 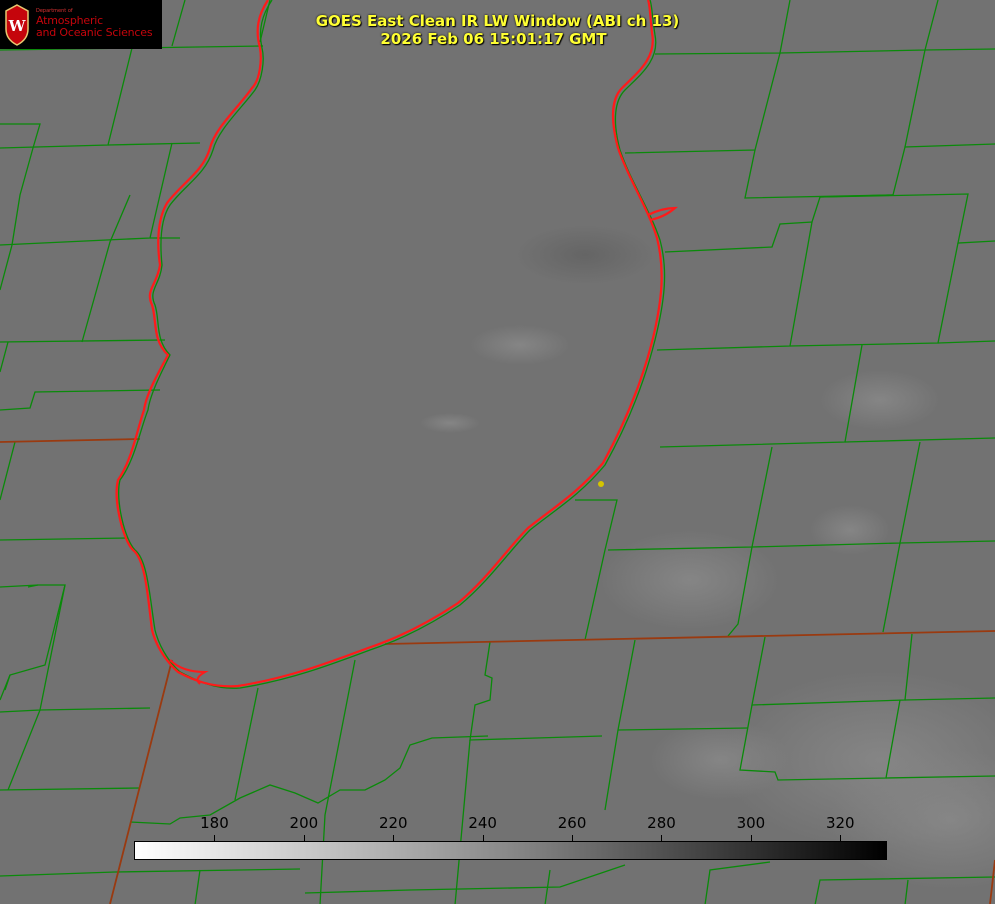 I want to click on colorbar-gradient, so click(x=510, y=850).